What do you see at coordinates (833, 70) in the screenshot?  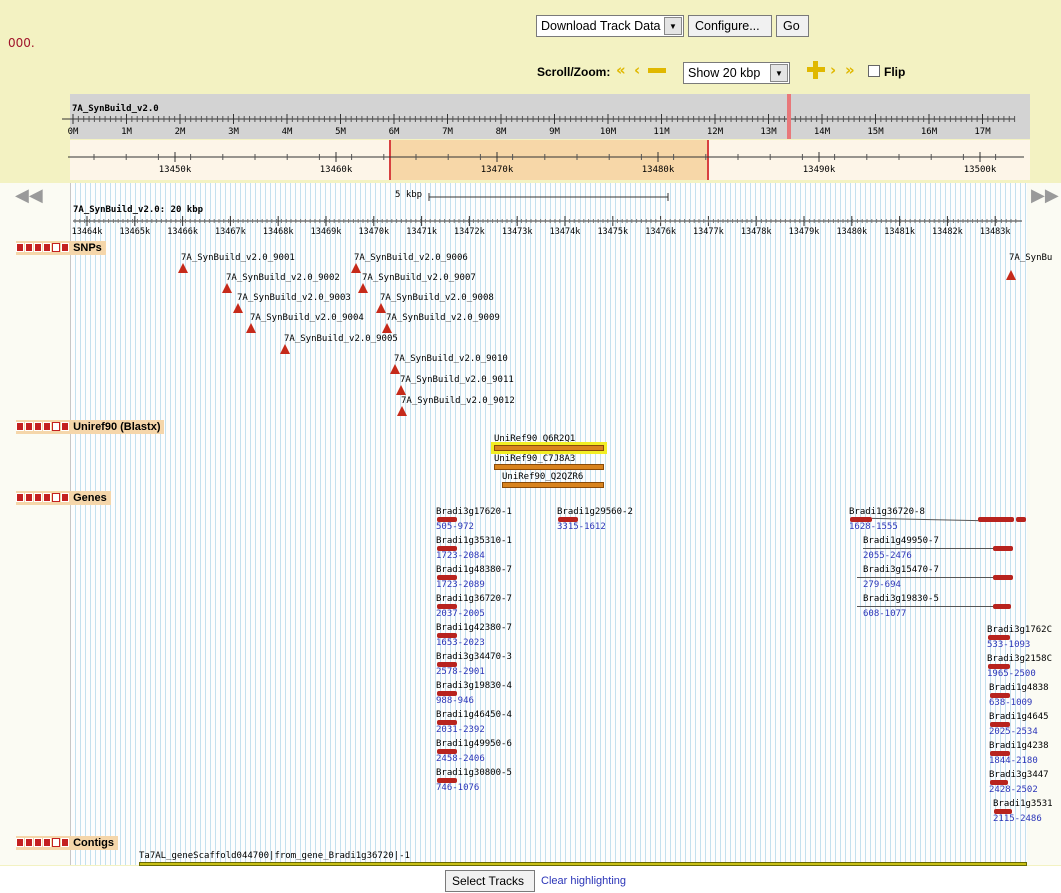 I see `scroll-right-icon: ›` at bounding box center [833, 70].